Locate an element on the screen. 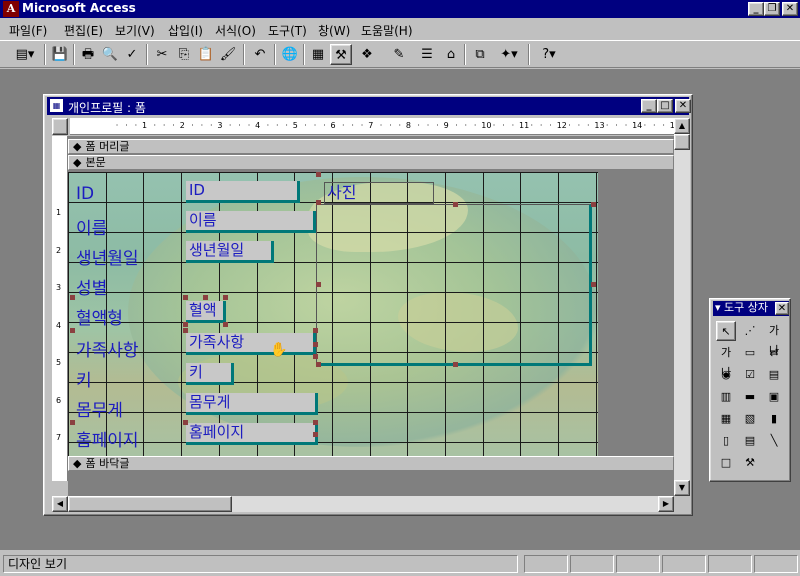  menu-edit: 편집(E) is located at coordinates (83, 30).